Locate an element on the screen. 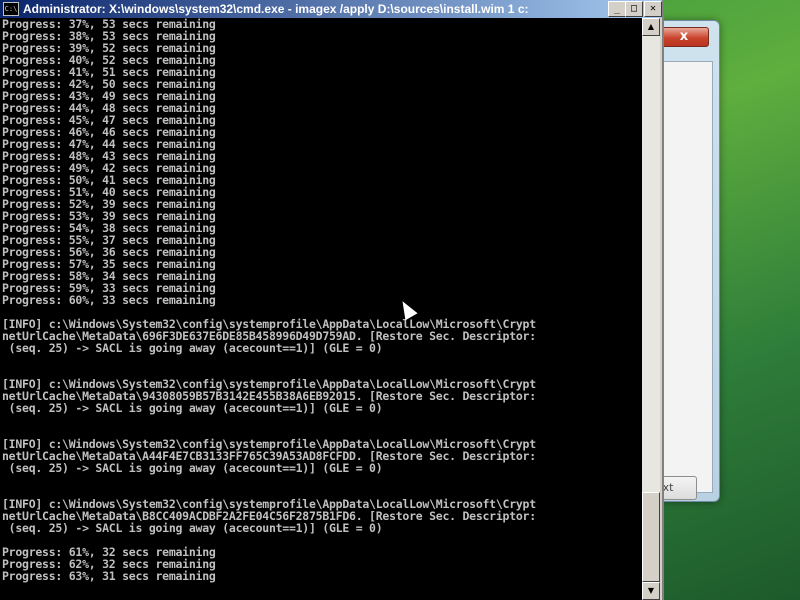 This screenshot has width=800, height=600. cmd-icon: C:\ is located at coordinates (11, 9).